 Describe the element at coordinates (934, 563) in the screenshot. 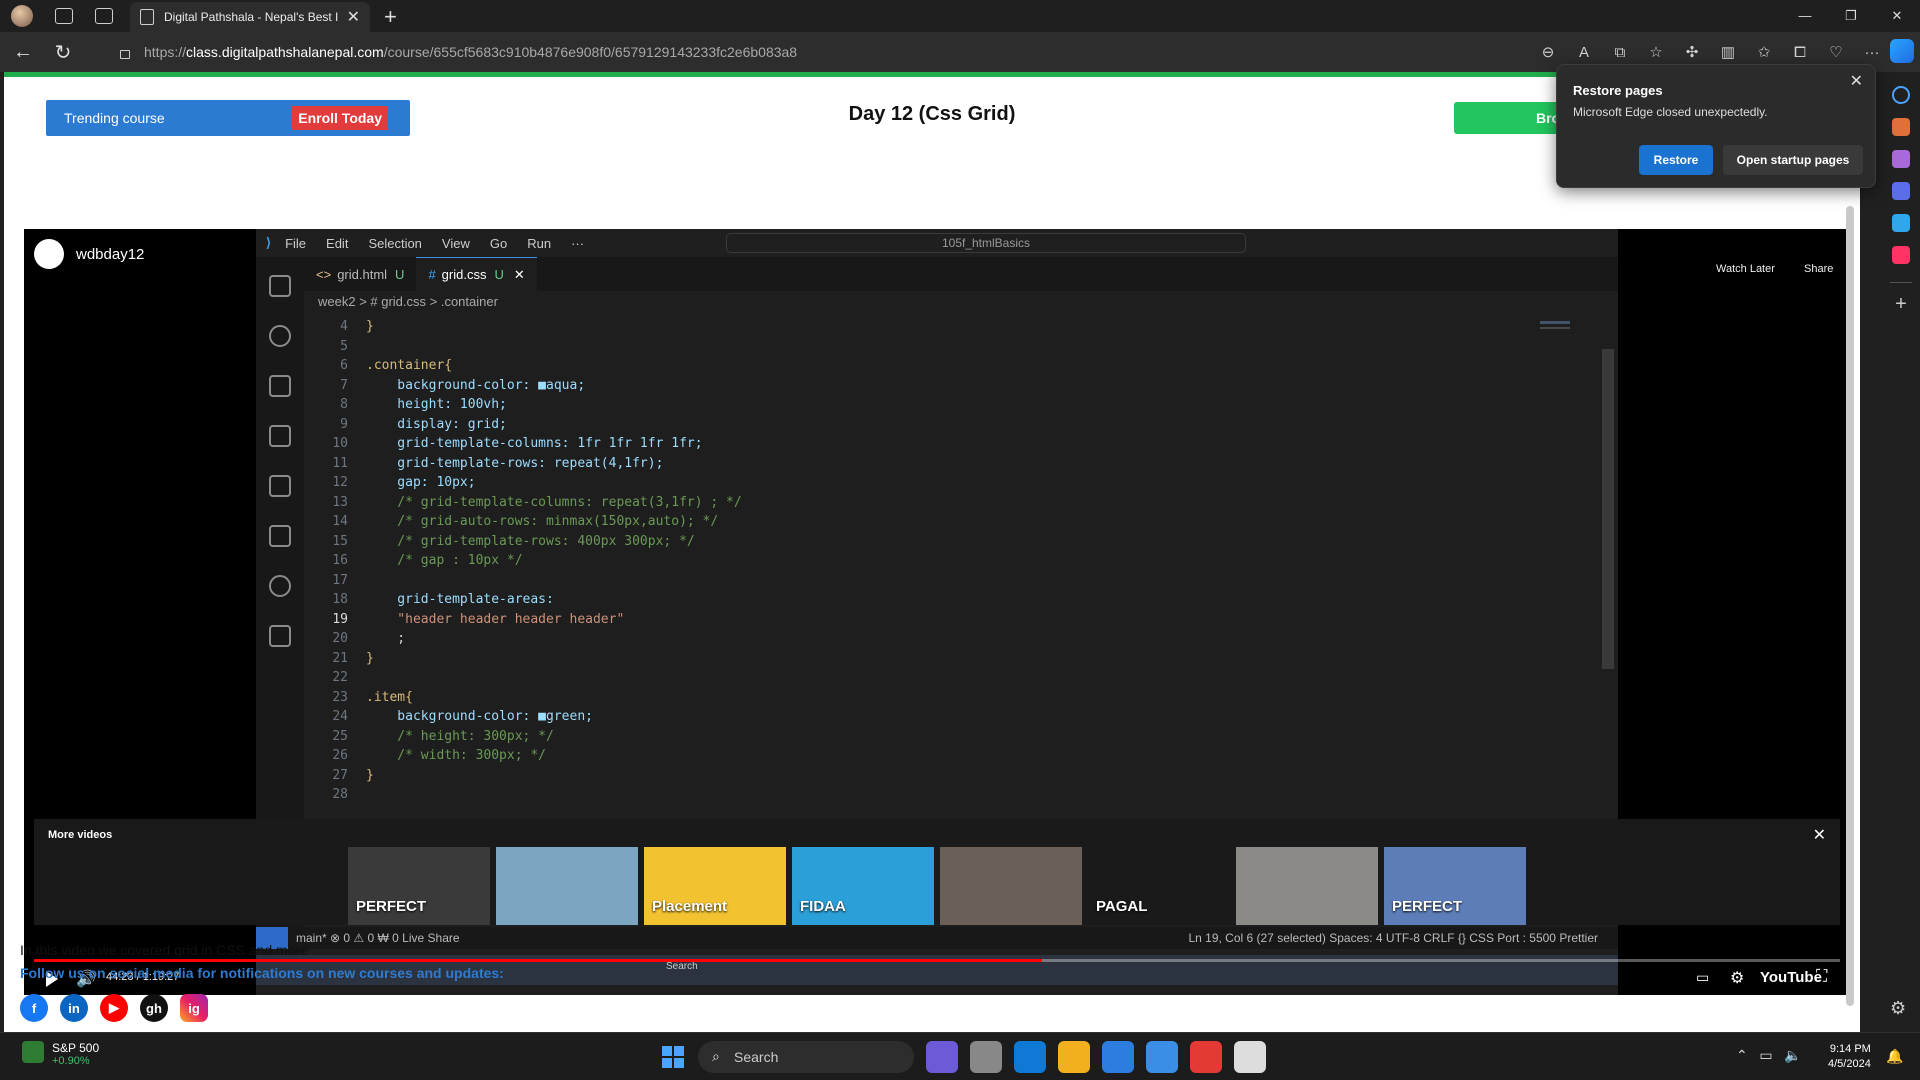

I see `code-line: 16 /* gap : 10px */` at that location.